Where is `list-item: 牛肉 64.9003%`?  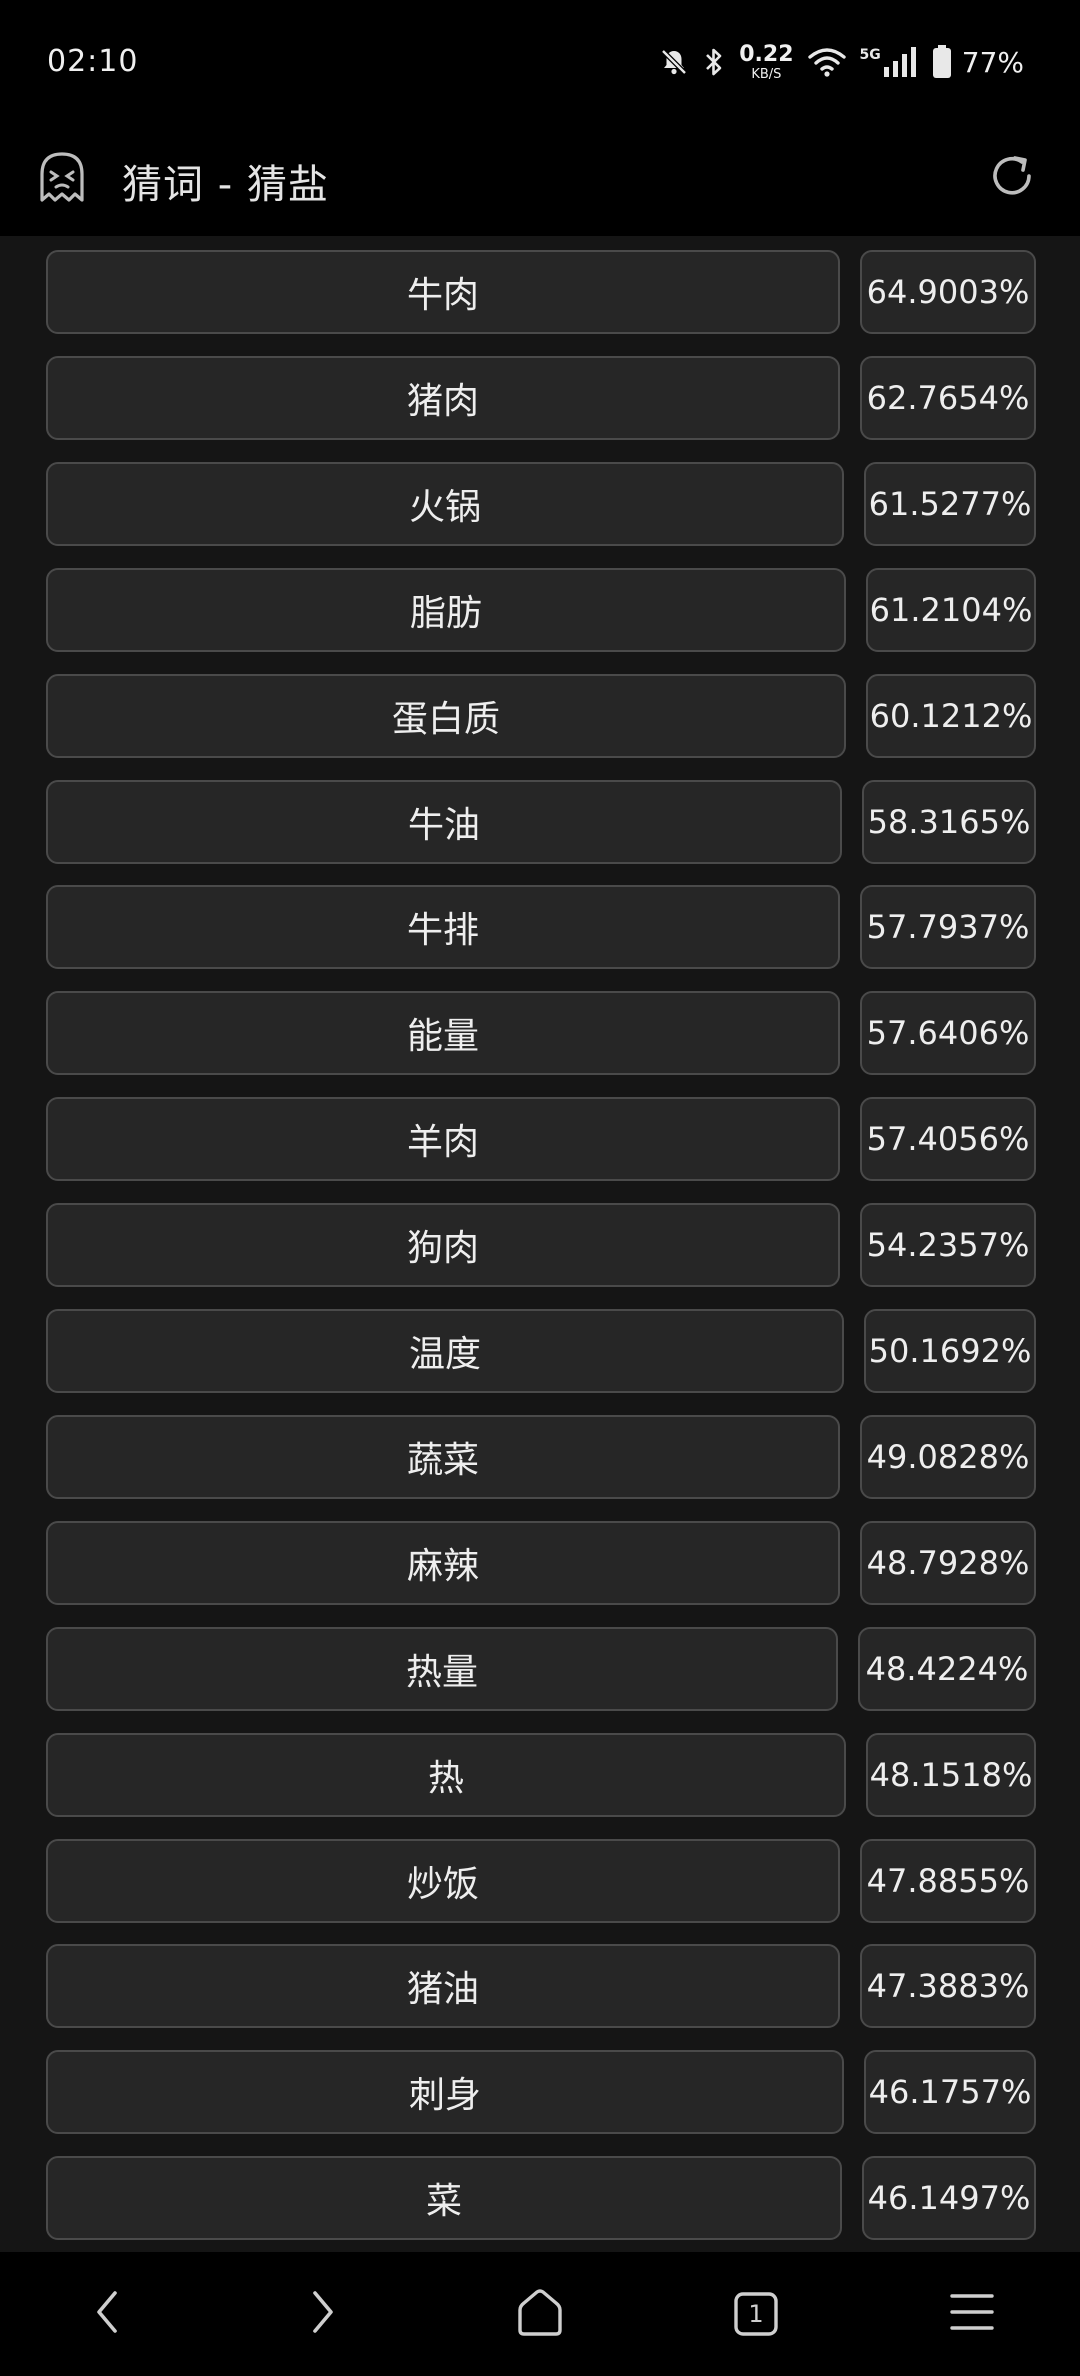
list-item: 牛肉 64.9003% is located at coordinates (540, 293).